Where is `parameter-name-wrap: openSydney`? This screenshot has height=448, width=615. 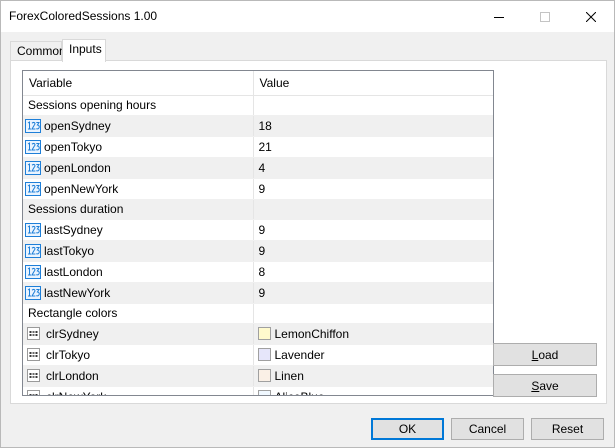
parameter-name-wrap: openSydney is located at coordinates (137, 126).